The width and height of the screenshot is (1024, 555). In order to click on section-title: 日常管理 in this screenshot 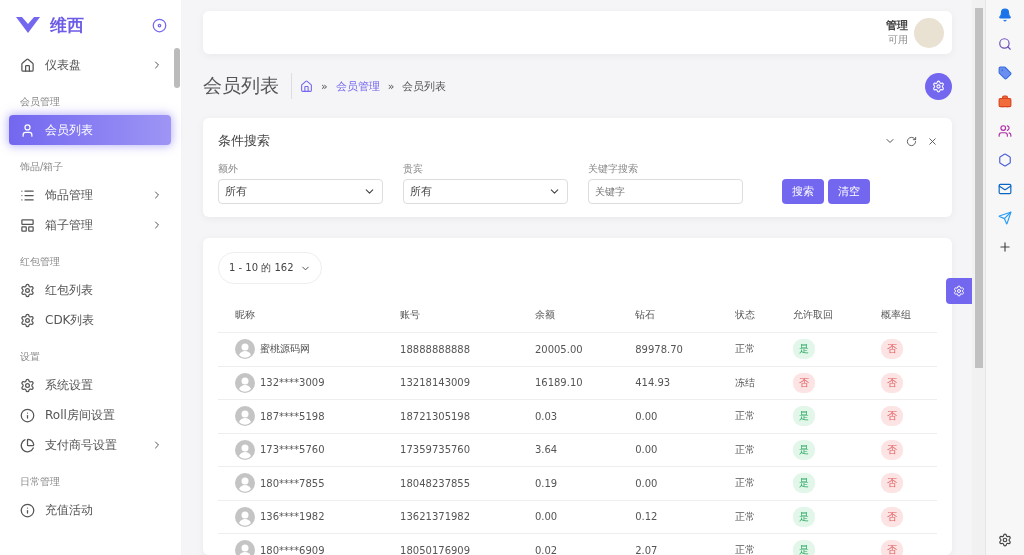, I will do `click(40, 482)`.